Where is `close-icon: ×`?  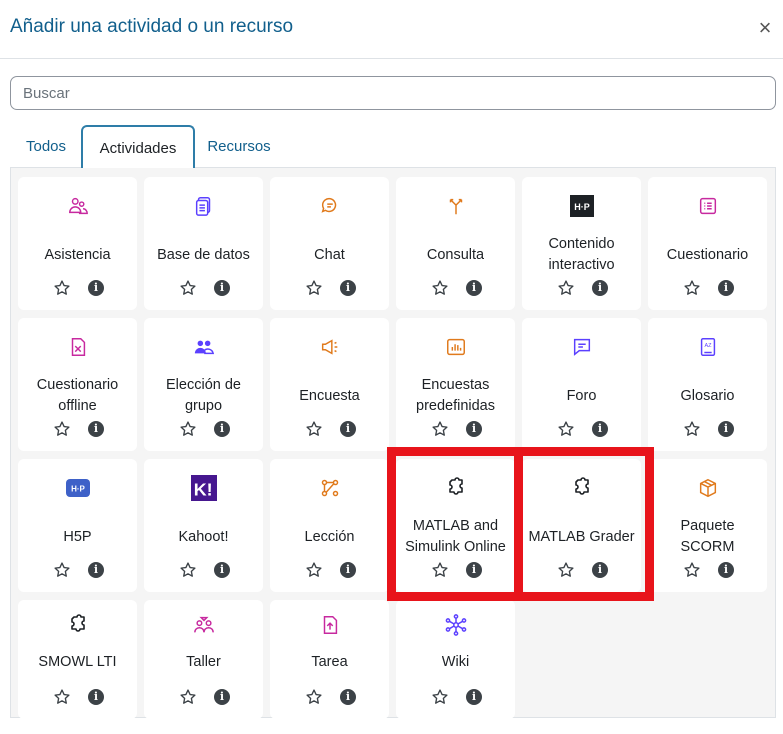 close-icon: × is located at coordinates (765, 28).